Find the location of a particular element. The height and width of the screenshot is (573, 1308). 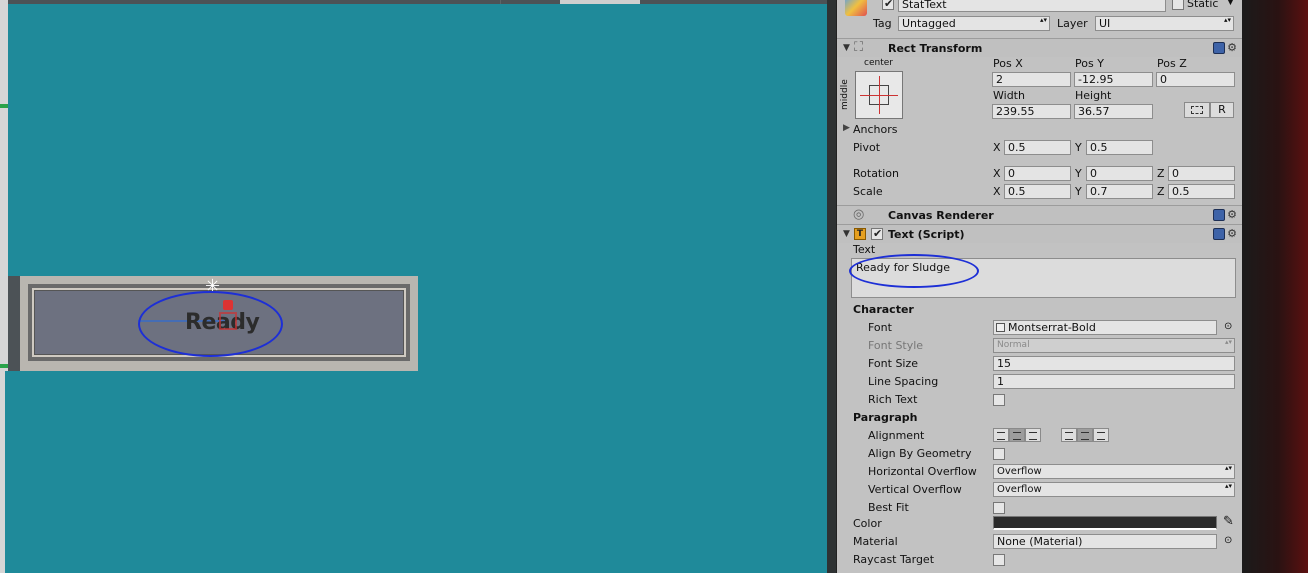

material-label: Material is located at coordinates (875, 541).